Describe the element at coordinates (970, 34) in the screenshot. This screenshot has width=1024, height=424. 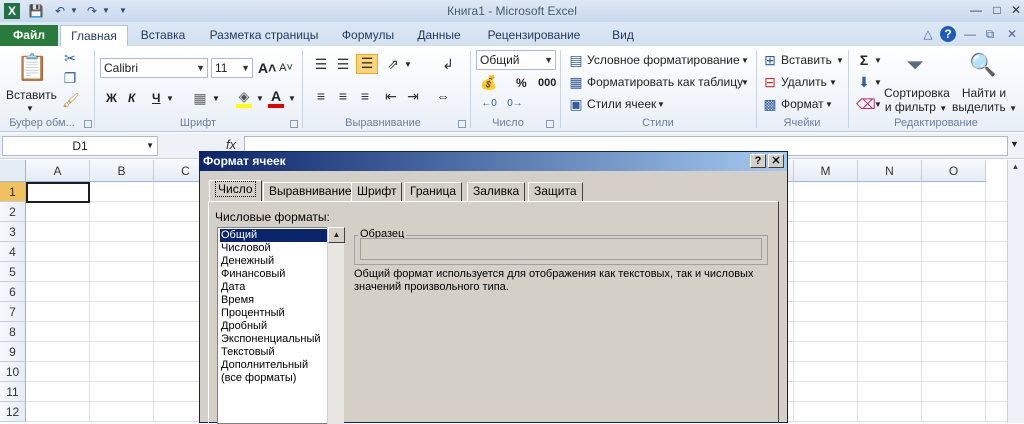
I see `workbook-minimize-icon: —` at that location.